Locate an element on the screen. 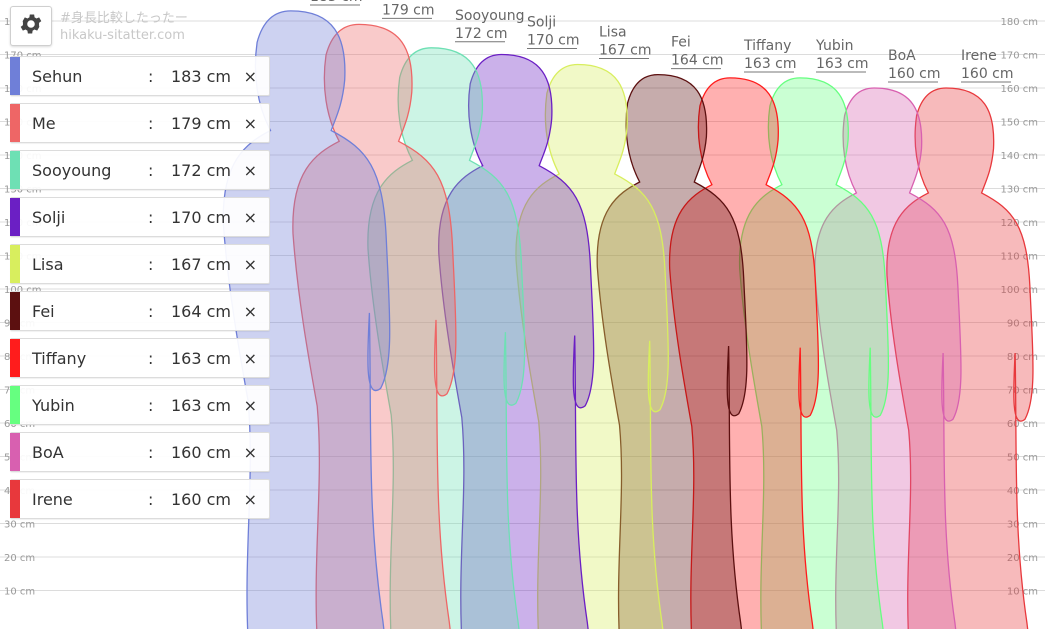 Image resolution: width=1057 pixels, height=629 pixels. person-height: 170 cm is located at coordinates (201, 217).